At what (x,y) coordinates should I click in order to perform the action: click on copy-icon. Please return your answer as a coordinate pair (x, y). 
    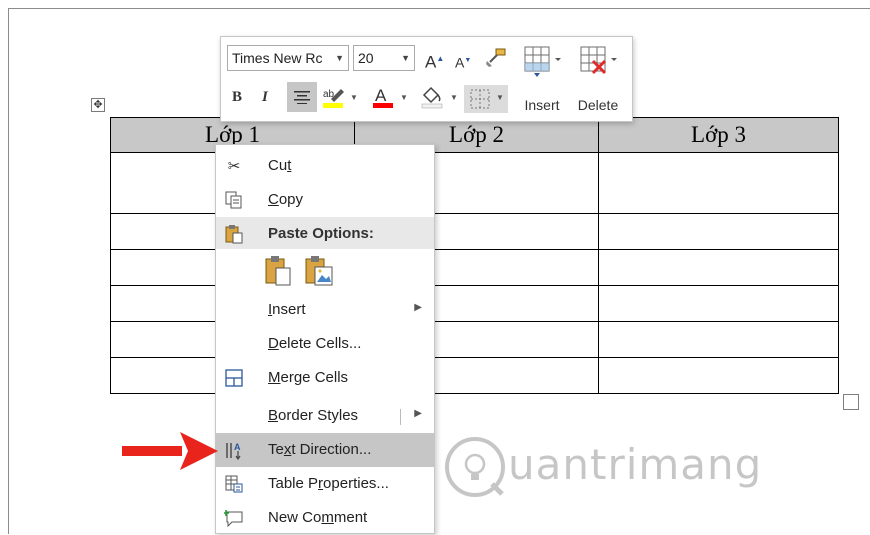
    Looking at the image, I should click on (234, 200).